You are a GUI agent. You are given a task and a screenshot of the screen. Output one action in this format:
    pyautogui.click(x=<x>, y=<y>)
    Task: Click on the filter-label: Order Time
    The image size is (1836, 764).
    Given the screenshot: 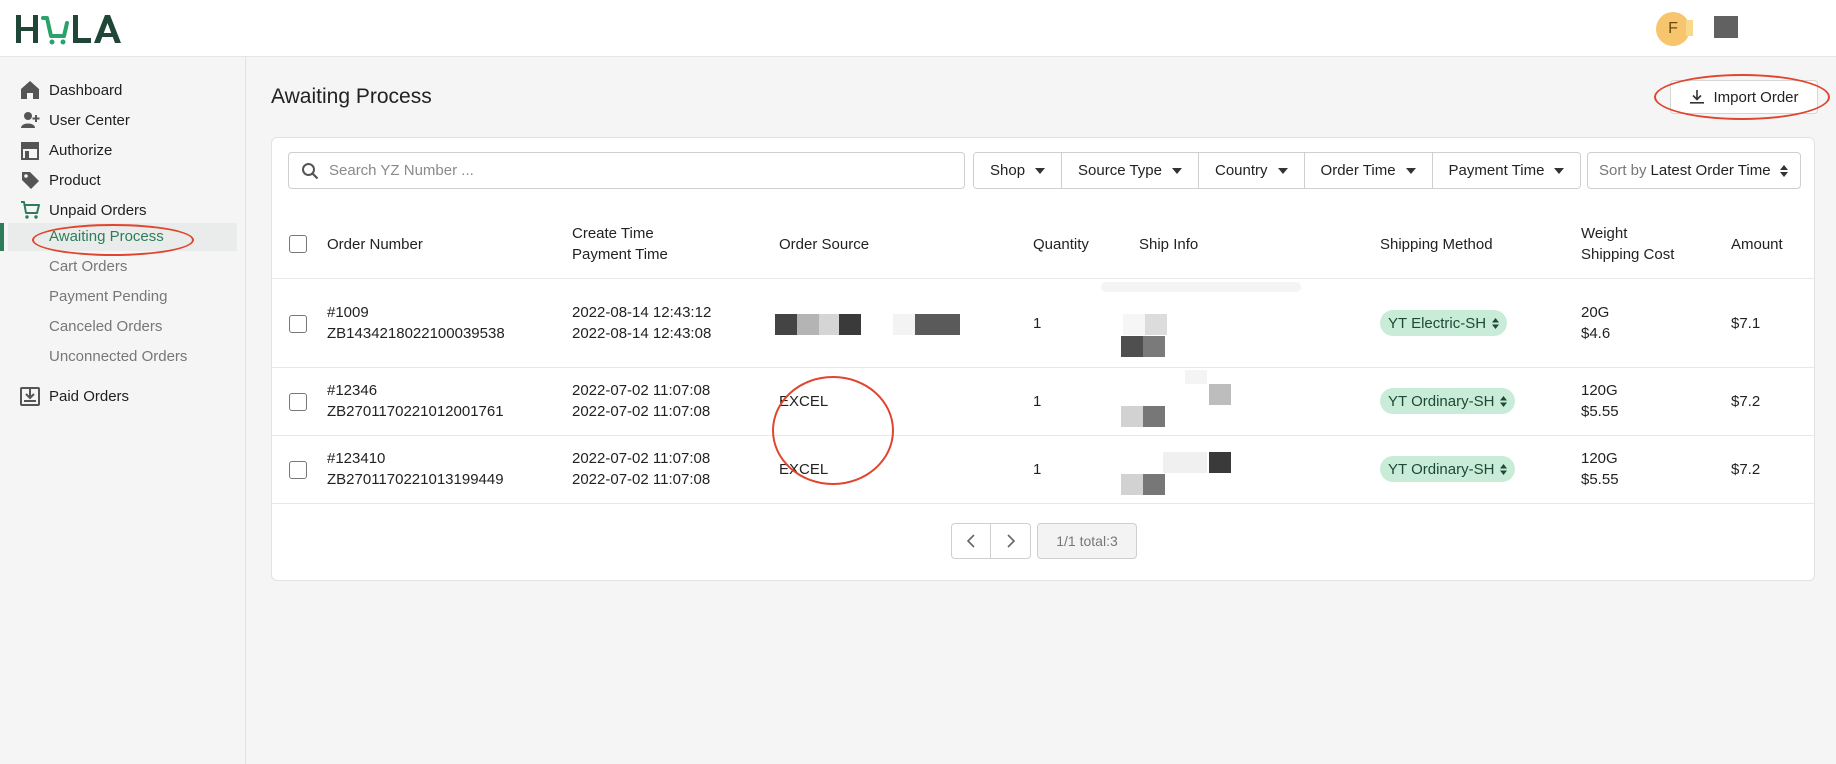 What is the action you would take?
    pyautogui.click(x=1358, y=170)
    